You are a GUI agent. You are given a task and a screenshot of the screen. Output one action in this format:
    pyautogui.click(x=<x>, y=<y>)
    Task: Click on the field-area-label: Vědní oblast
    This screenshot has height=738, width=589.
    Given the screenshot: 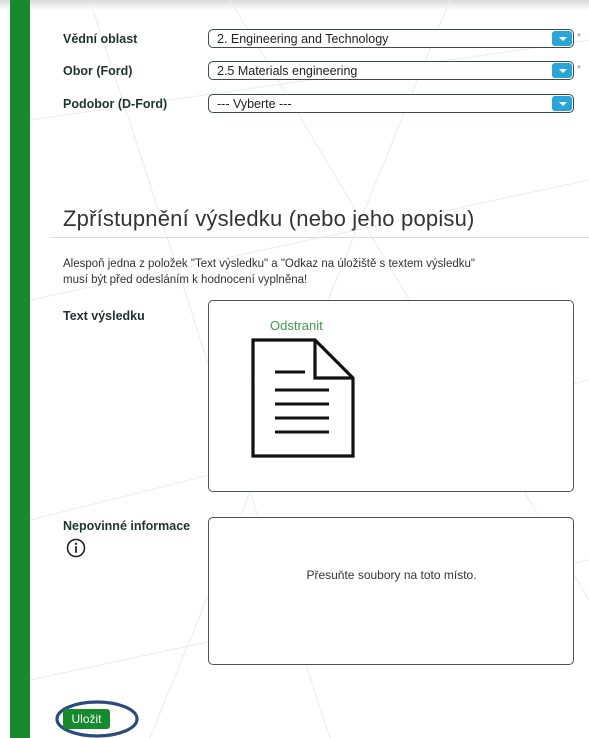 What is the action you would take?
    pyautogui.click(x=100, y=39)
    